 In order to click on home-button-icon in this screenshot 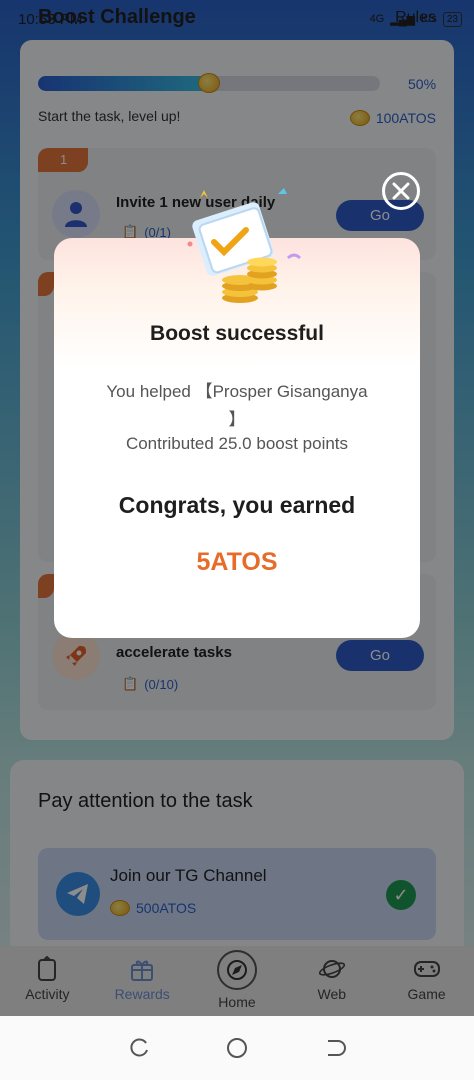, I will do `click(237, 1048)`.